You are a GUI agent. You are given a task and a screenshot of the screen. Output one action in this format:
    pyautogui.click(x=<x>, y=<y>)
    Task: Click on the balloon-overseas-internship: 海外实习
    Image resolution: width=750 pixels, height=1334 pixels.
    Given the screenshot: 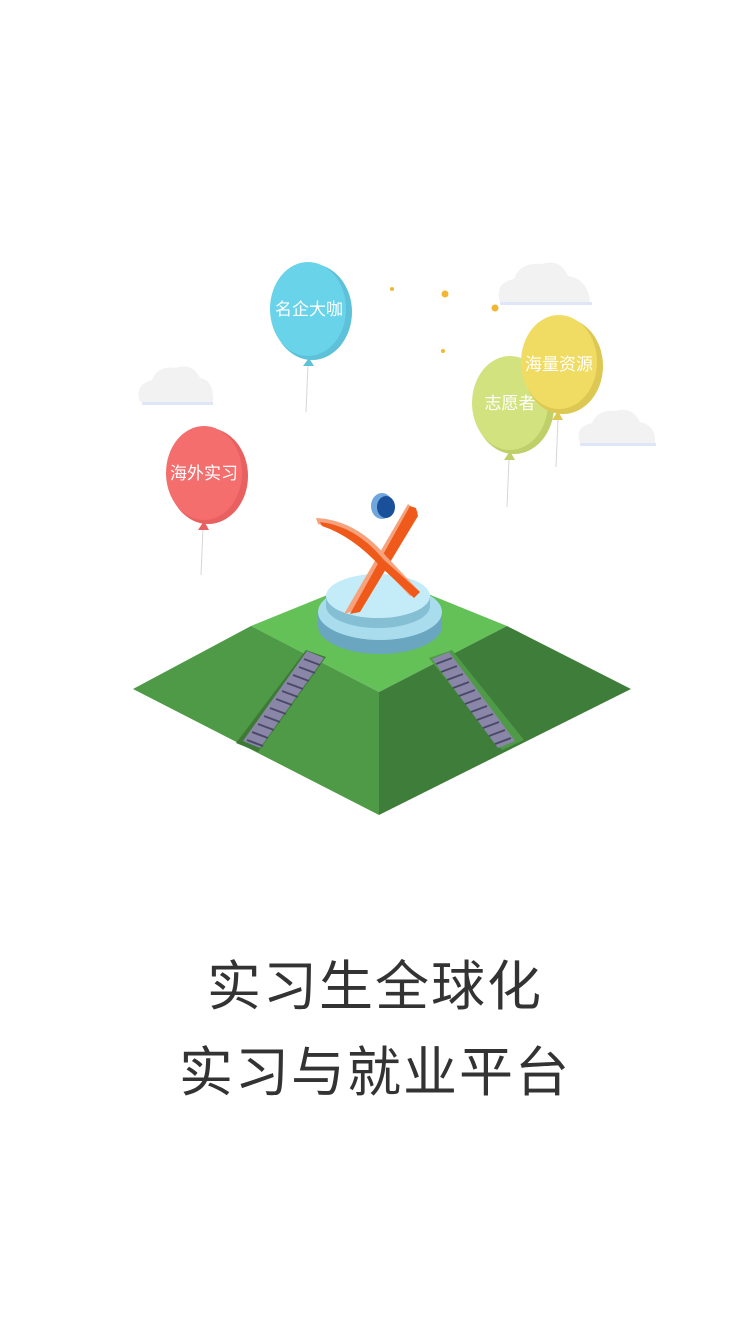 What is the action you would take?
    pyautogui.click(x=207, y=501)
    